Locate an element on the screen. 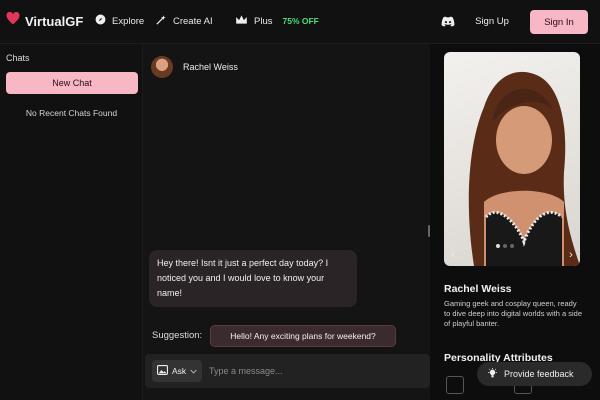 The height and width of the screenshot is (400, 600). nav-explore-label: Explore is located at coordinates (128, 21).